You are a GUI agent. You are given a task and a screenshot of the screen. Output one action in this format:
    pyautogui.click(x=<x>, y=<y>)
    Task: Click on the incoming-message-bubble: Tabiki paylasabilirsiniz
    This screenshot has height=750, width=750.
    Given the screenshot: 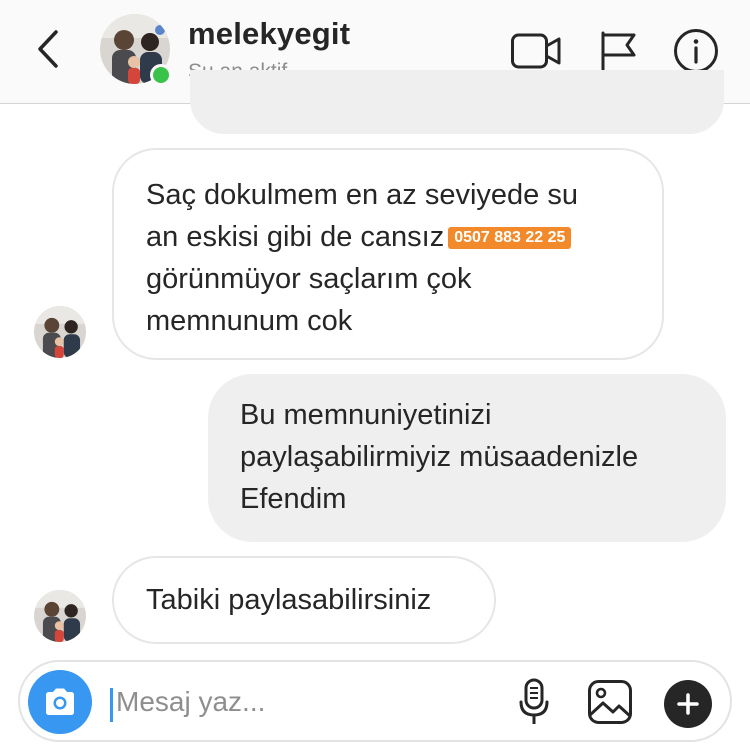 What is the action you would take?
    pyautogui.click(x=304, y=600)
    